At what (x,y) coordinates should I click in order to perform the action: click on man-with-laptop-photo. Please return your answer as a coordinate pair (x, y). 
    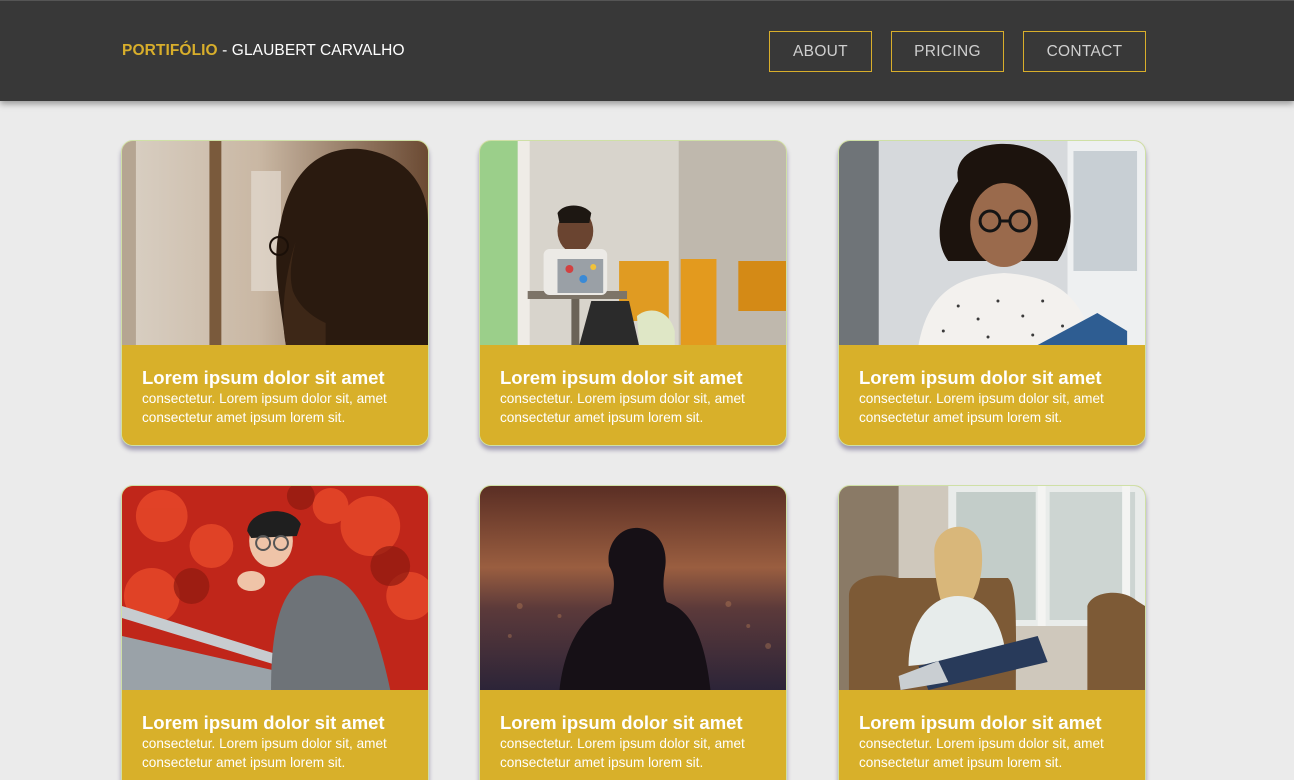
    Looking at the image, I should click on (633, 243).